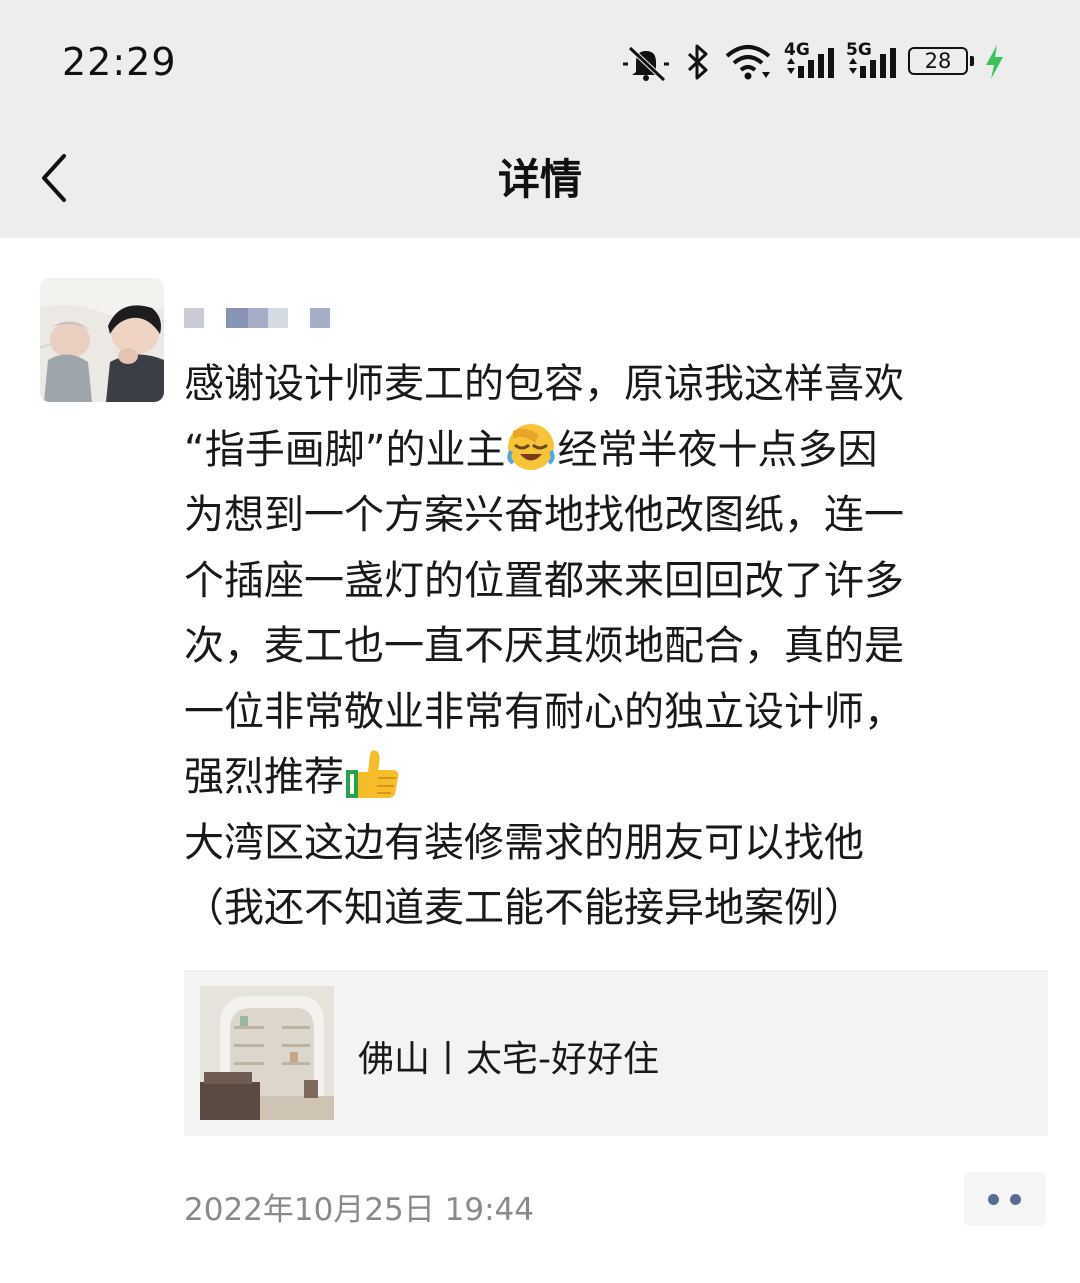  Describe the element at coordinates (697, 62) in the screenshot. I see `bluetooth-icon` at that location.